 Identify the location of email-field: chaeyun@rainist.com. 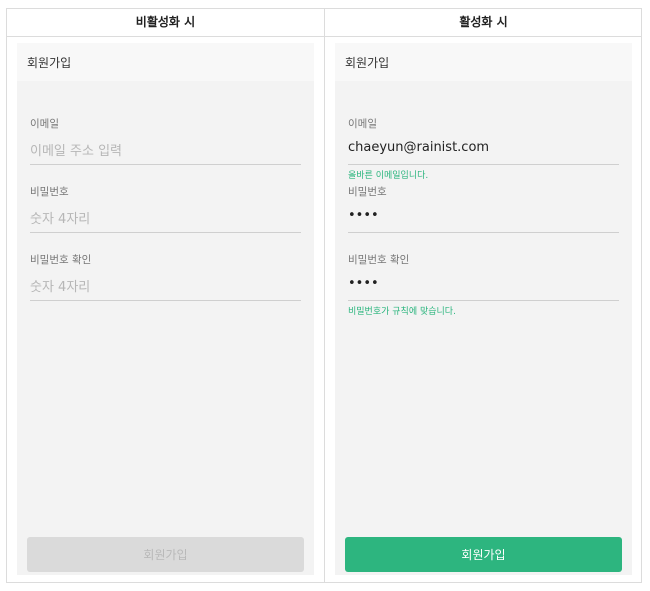
(418, 147).